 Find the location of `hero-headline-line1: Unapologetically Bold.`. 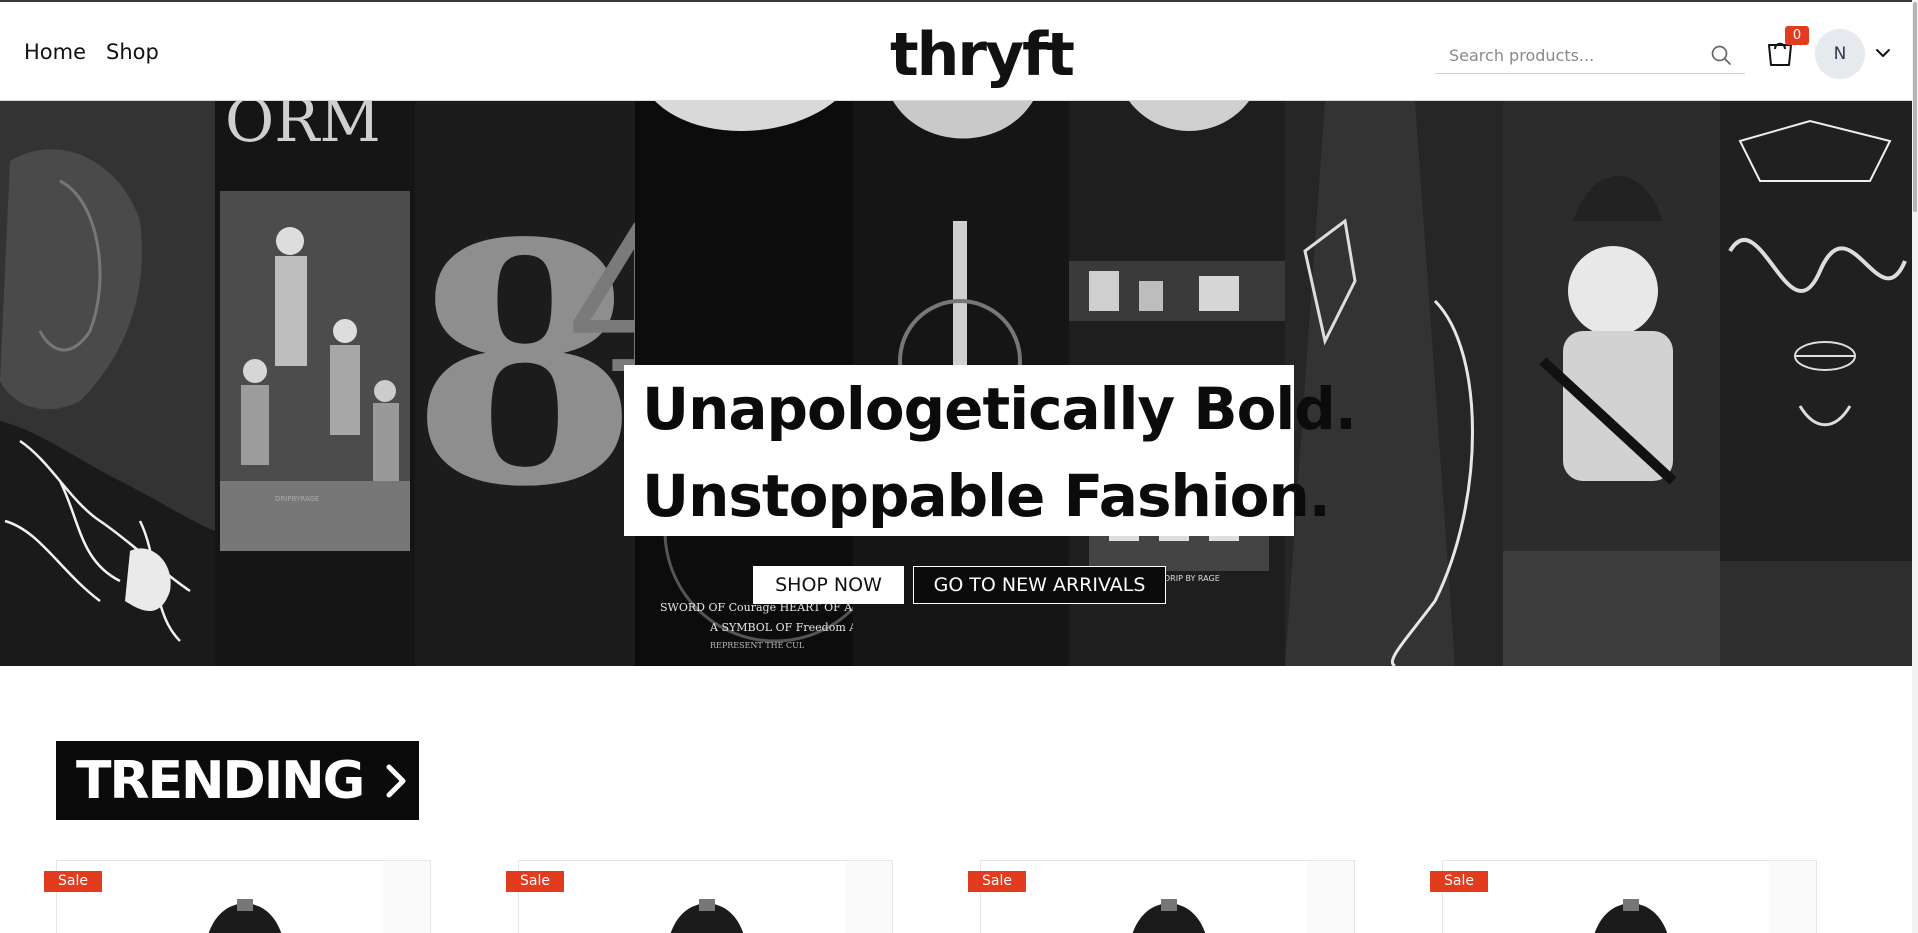

hero-headline-line1: Unapologetically Bold. is located at coordinates (999, 409).